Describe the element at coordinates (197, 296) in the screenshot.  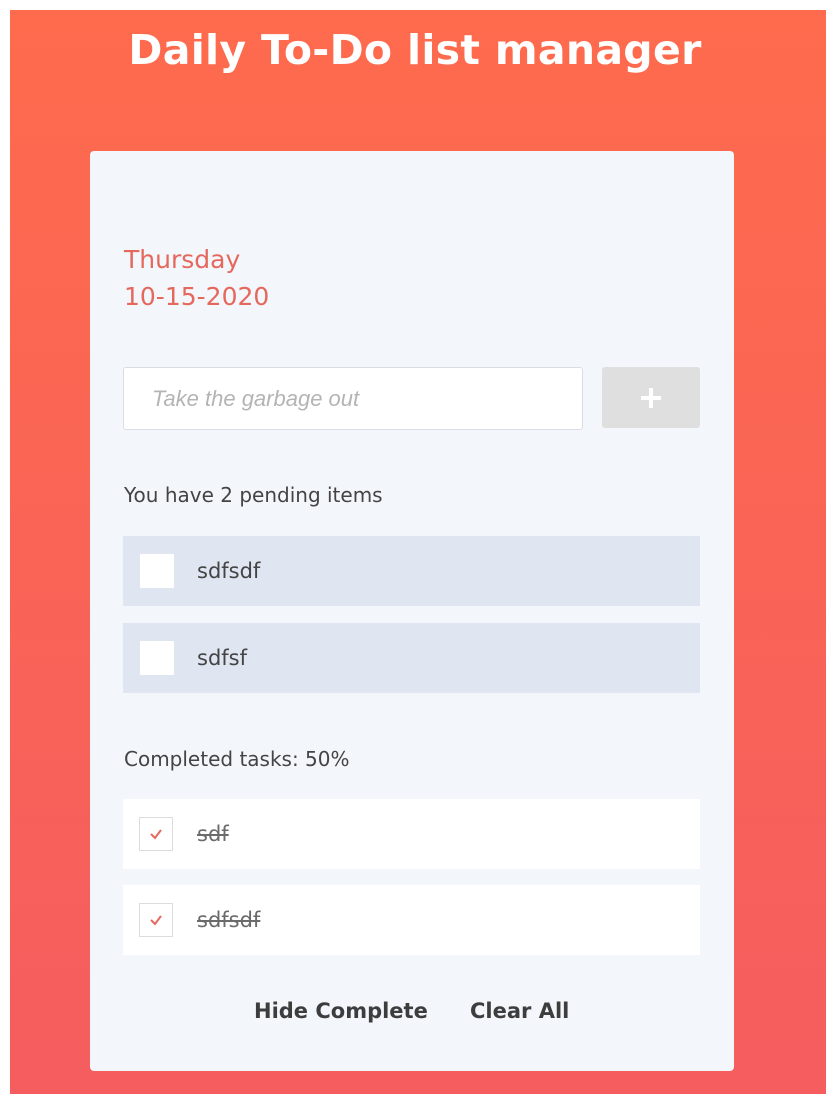
I see `date-label: 10-15-2020` at that location.